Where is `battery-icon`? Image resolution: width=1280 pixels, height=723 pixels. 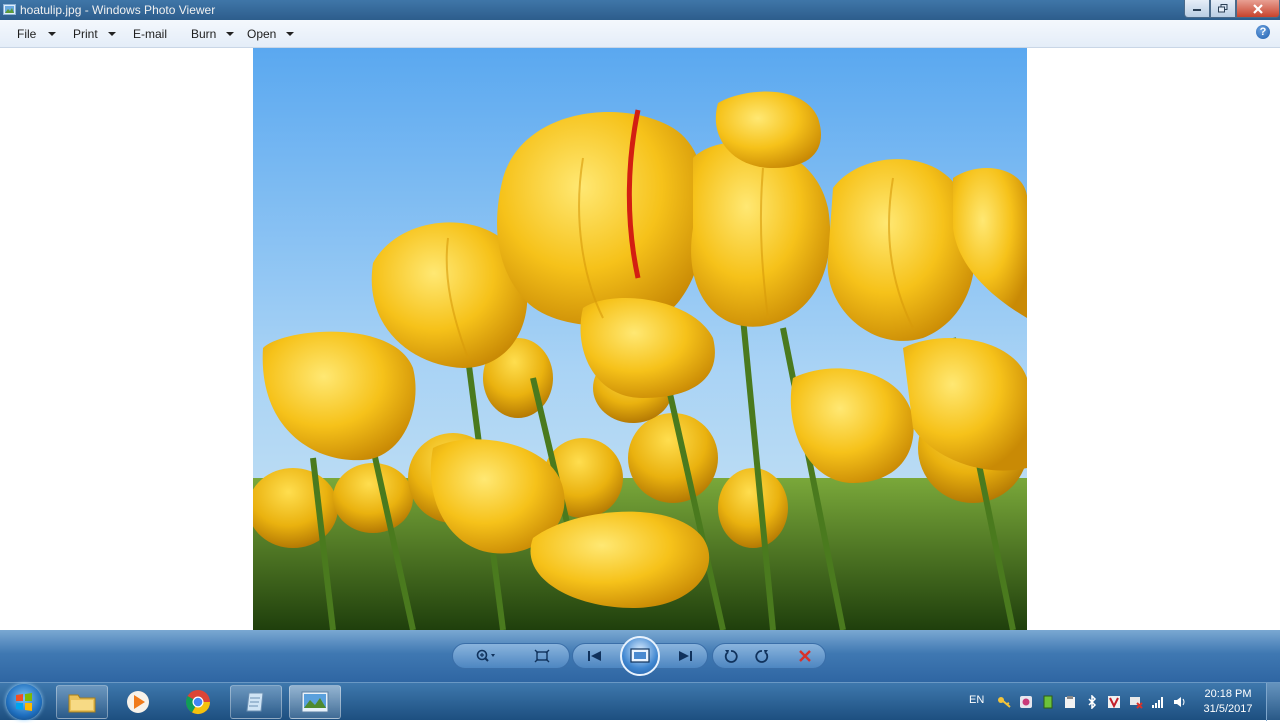
battery-icon is located at coordinates (1048, 702).